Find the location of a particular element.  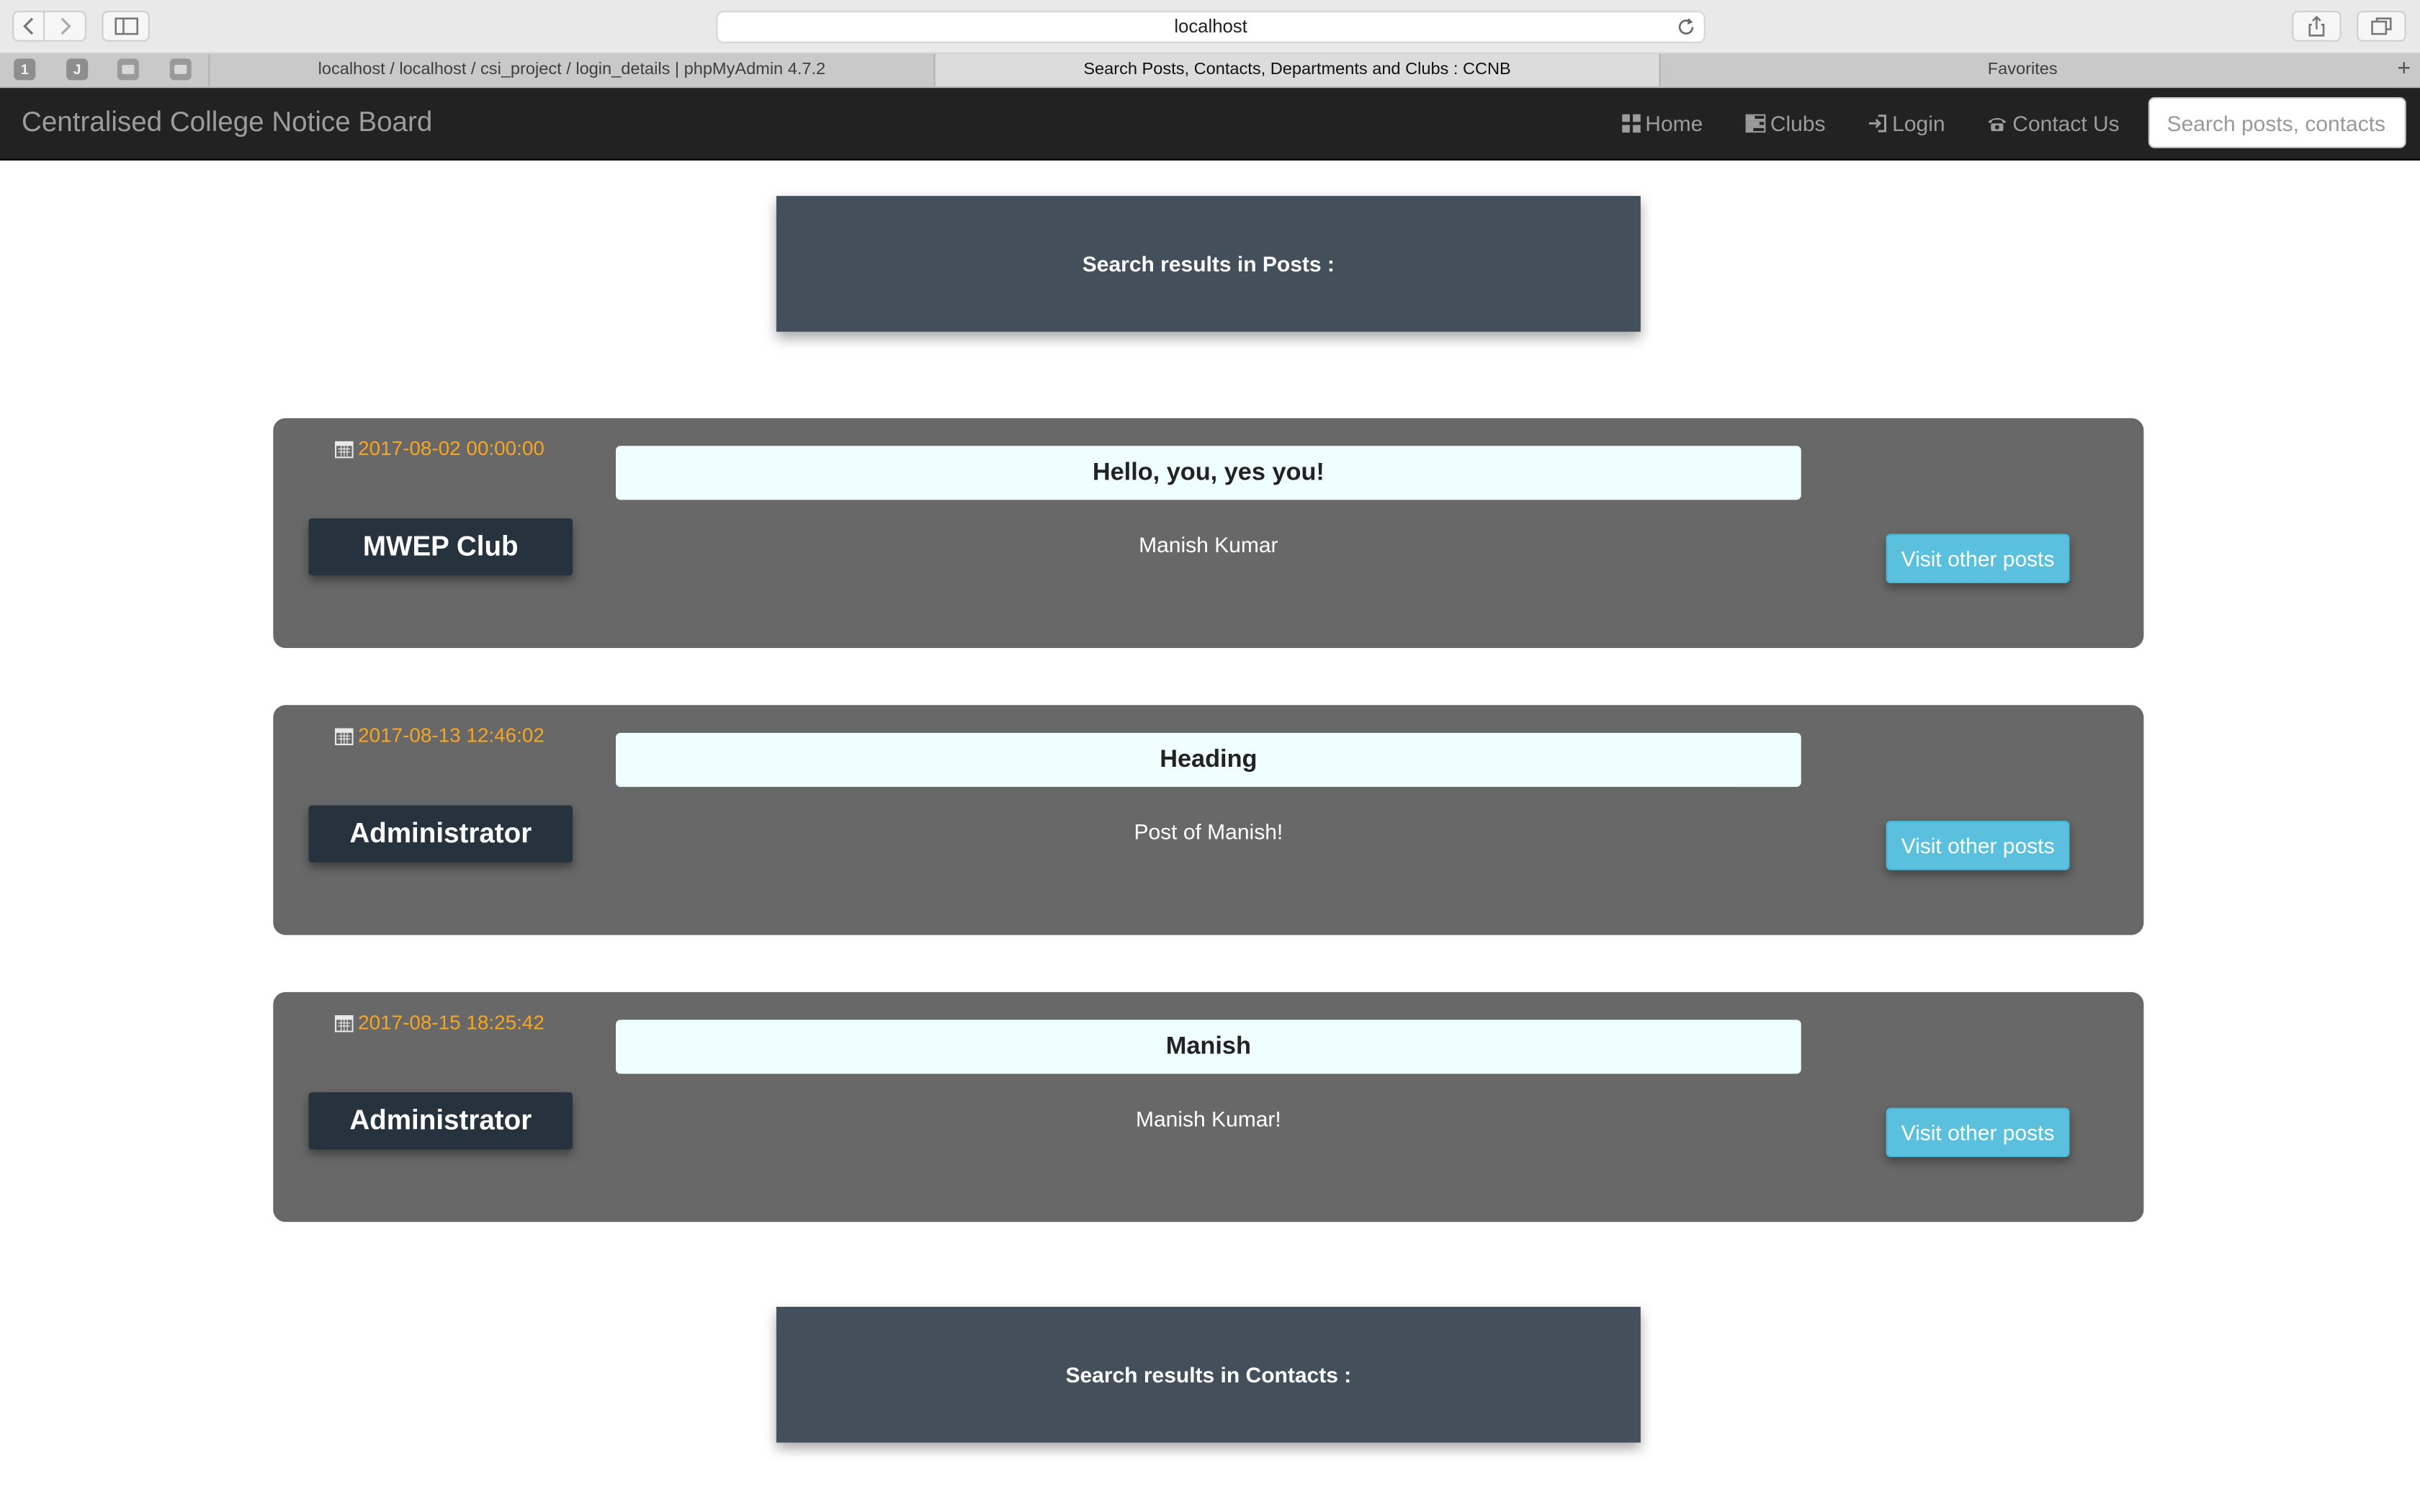

pinned-tab-1: 1 is located at coordinates (25, 69).